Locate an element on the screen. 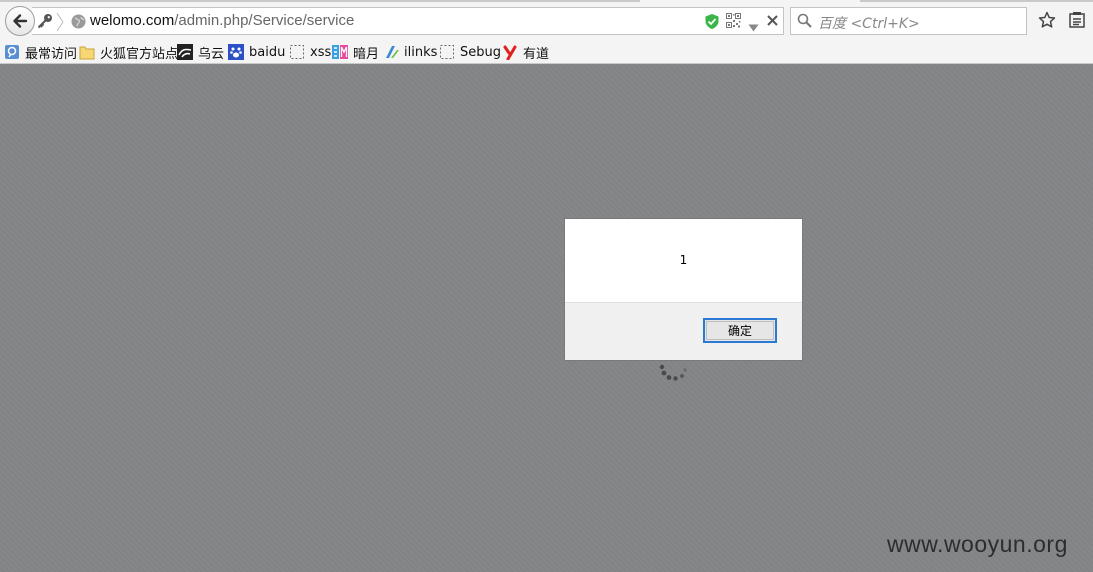 This screenshot has width=1093, height=572. reading-list-icon is located at coordinates (1077, 22).